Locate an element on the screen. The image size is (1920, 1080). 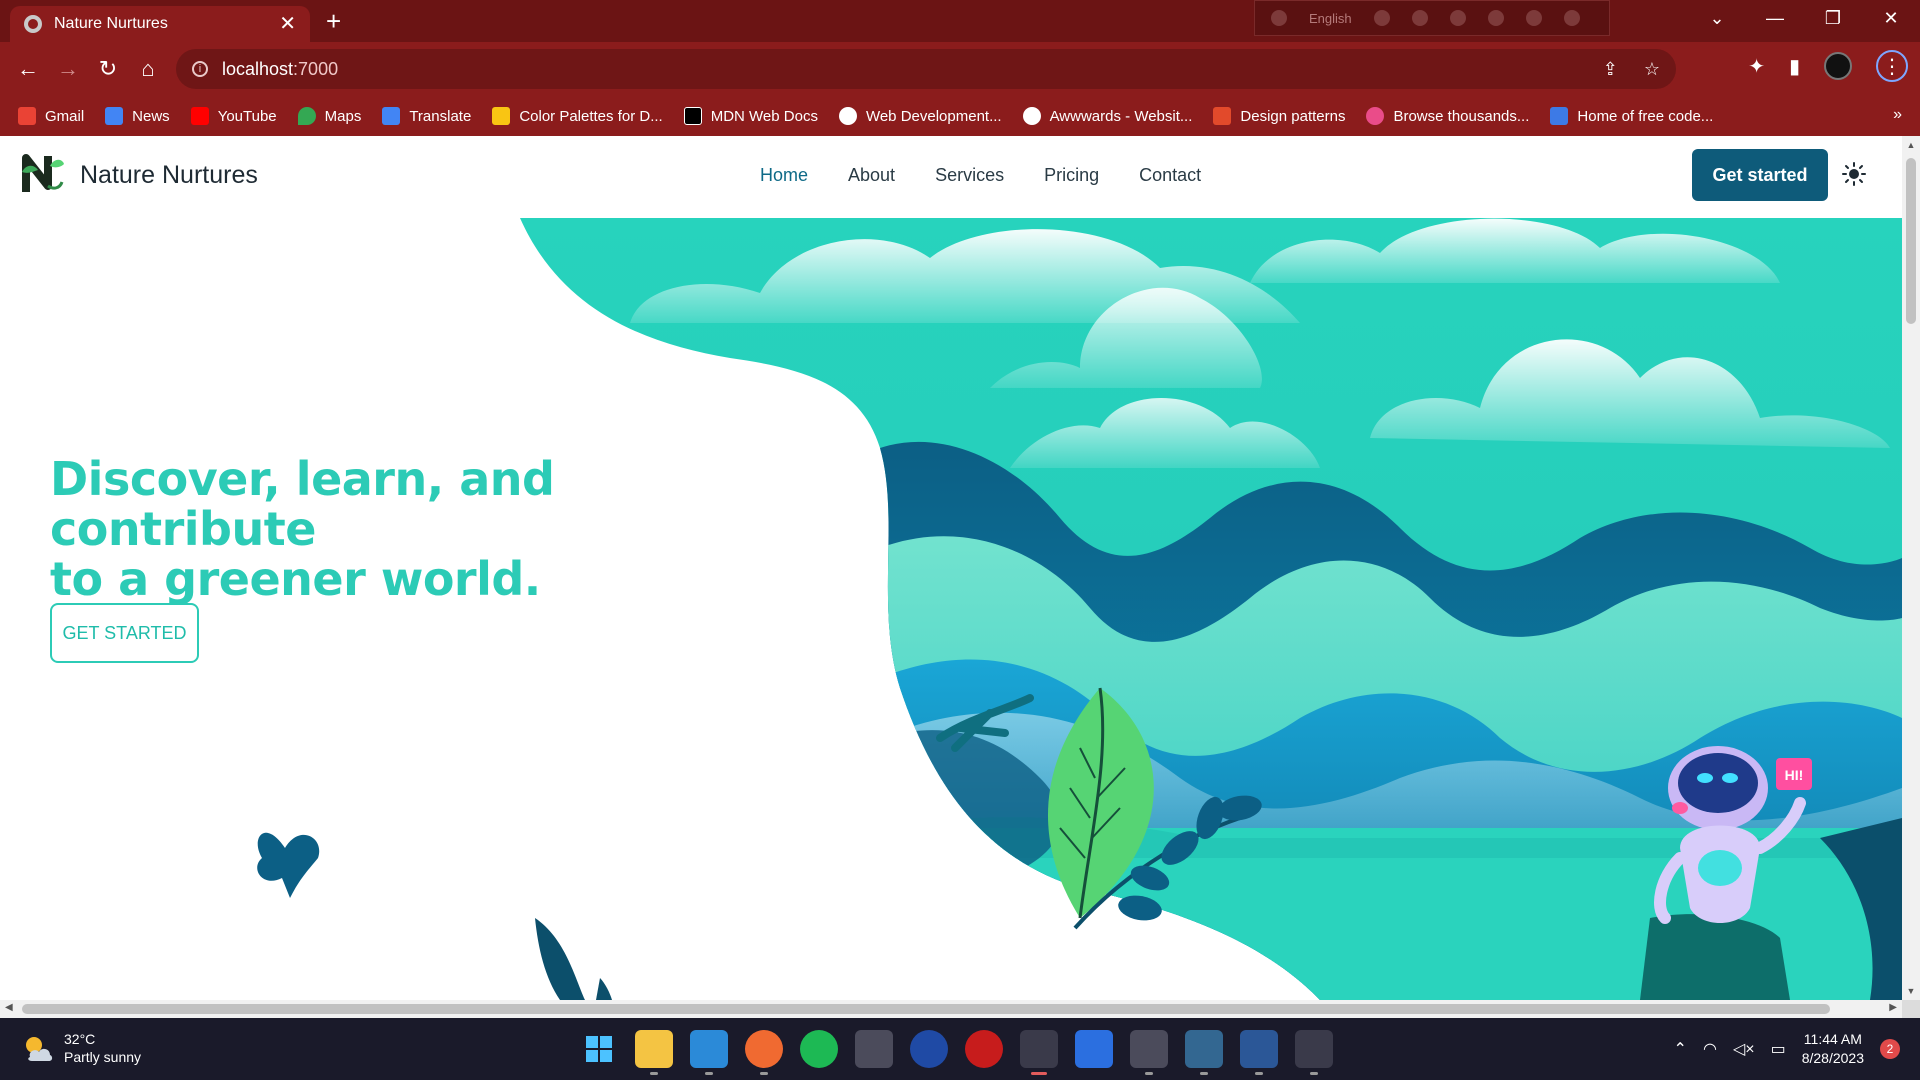
weather-widget: 32°C Partly sunny is located at coordinates (80, 1048).